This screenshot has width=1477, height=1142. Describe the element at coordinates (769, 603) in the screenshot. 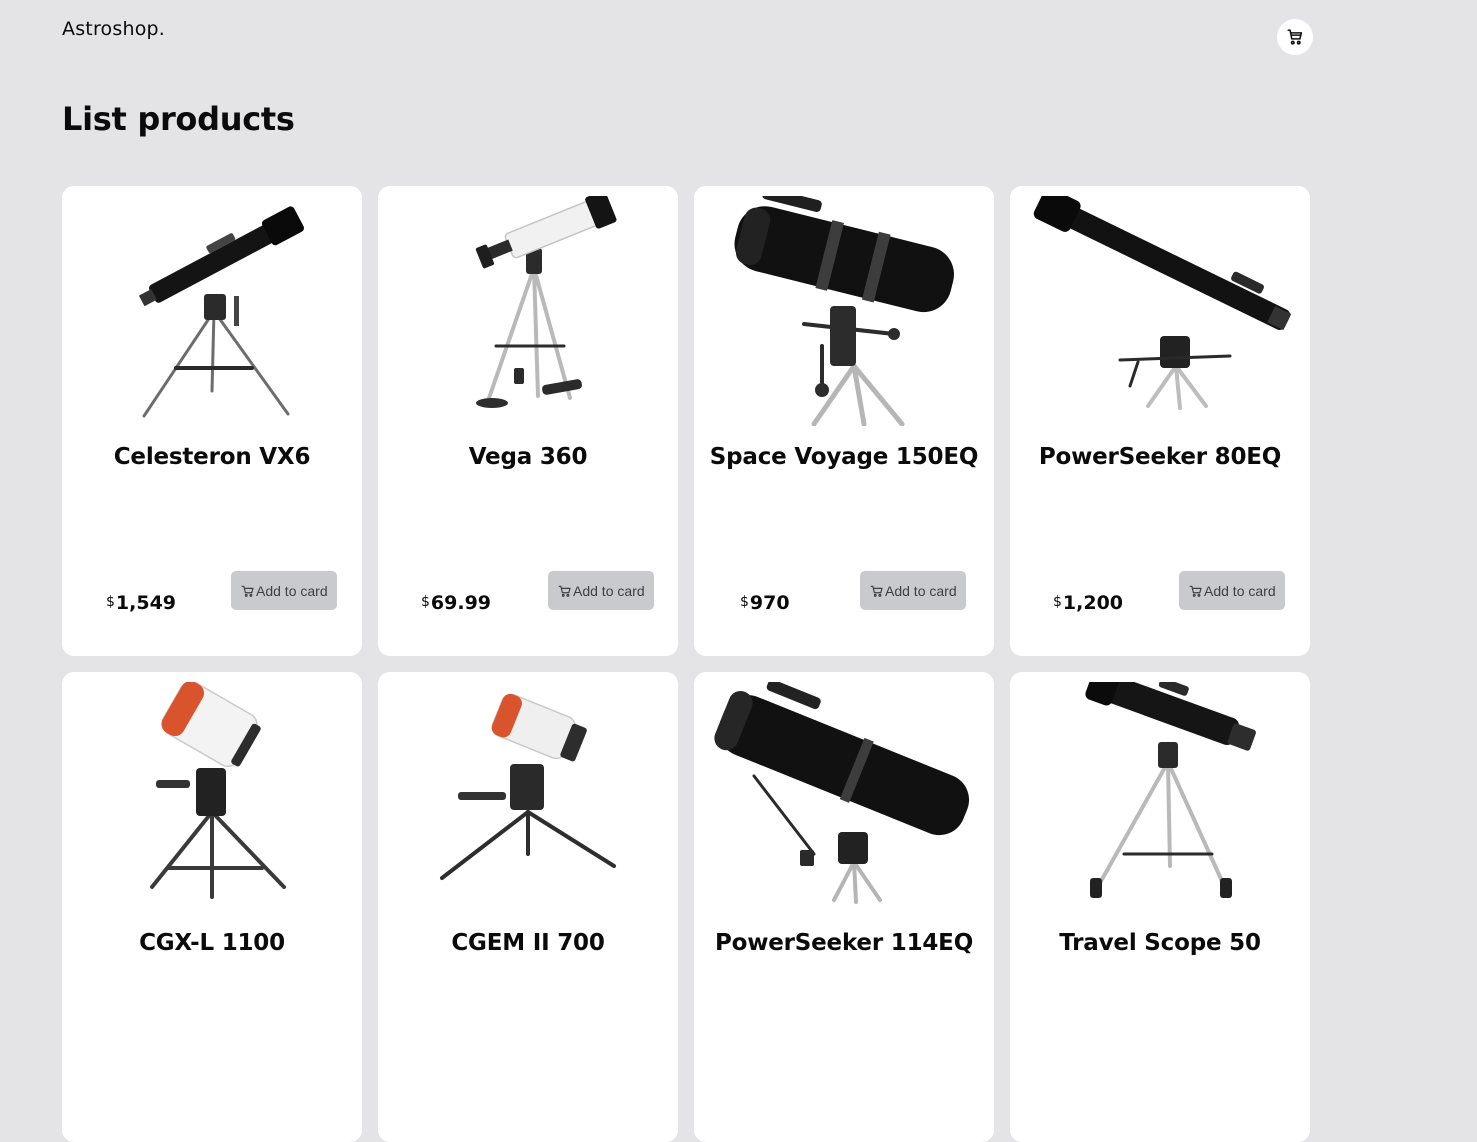

I see `price-value: 970` at that location.